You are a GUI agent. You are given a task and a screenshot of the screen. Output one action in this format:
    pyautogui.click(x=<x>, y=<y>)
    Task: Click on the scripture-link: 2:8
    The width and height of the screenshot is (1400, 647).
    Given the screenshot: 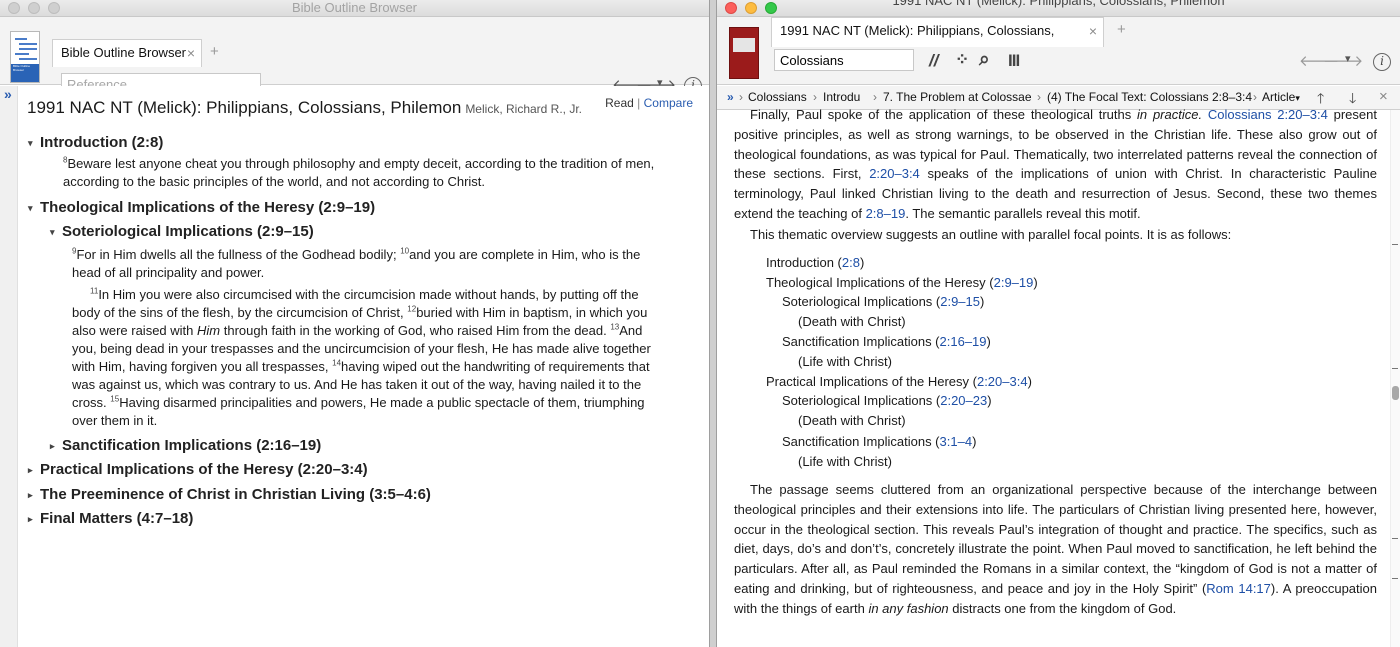 What is the action you would take?
    pyautogui.click(x=851, y=262)
    